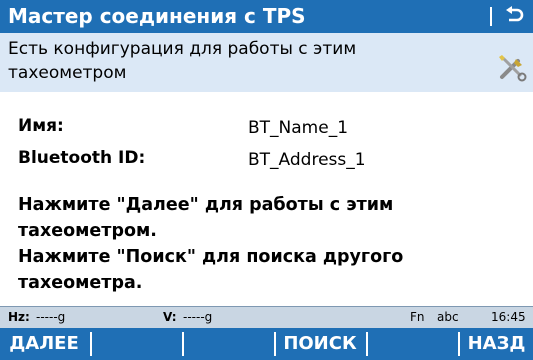 The width and height of the screenshot is (533, 360). Describe the element at coordinates (170, 317) in the screenshot. I see `v-label: V:` at that location.